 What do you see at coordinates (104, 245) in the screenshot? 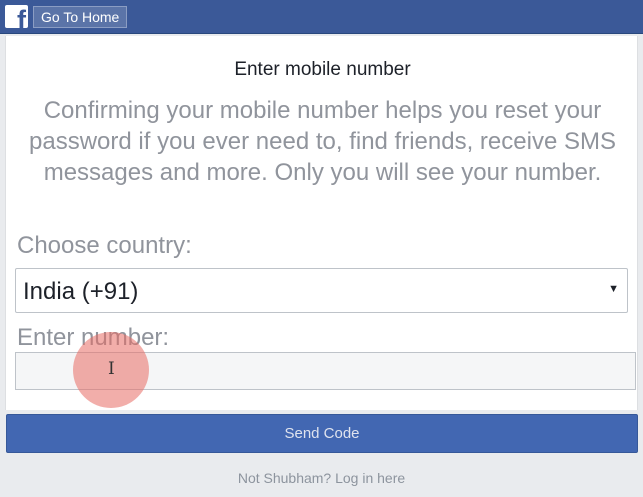
I see `country-label: Choose country:` at bounding box center [104, 245].